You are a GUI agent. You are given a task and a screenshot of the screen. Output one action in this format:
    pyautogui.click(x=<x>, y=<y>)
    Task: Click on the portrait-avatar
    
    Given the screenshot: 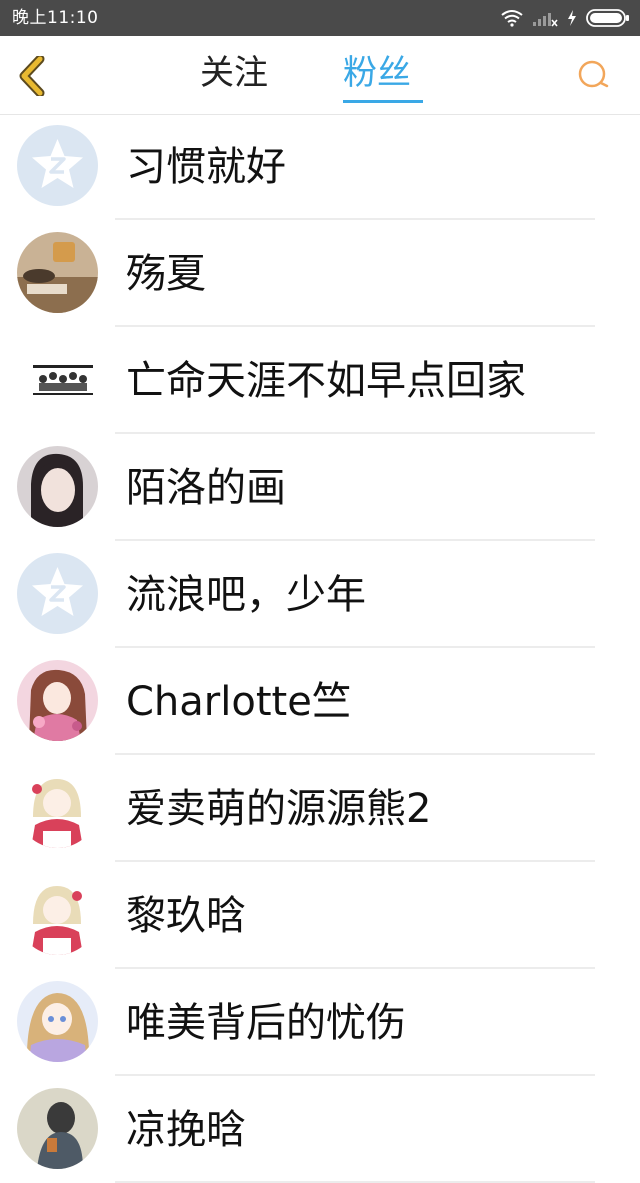 What is the action you would take?
    pyautogui.click(x=57, y=486)
    